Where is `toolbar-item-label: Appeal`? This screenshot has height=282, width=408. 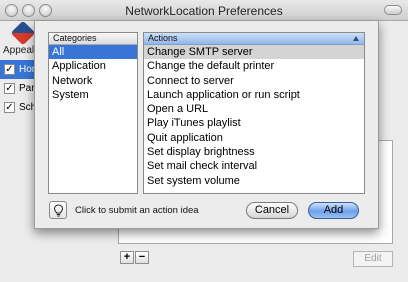 toolbar-item-label: Appeal is located at coordinates (18, 50).